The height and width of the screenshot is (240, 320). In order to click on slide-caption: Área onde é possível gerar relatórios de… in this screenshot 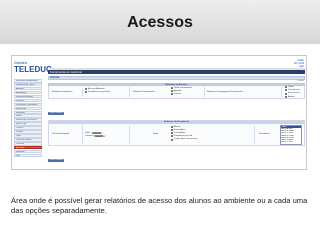, I will do `click(159, 205)`.